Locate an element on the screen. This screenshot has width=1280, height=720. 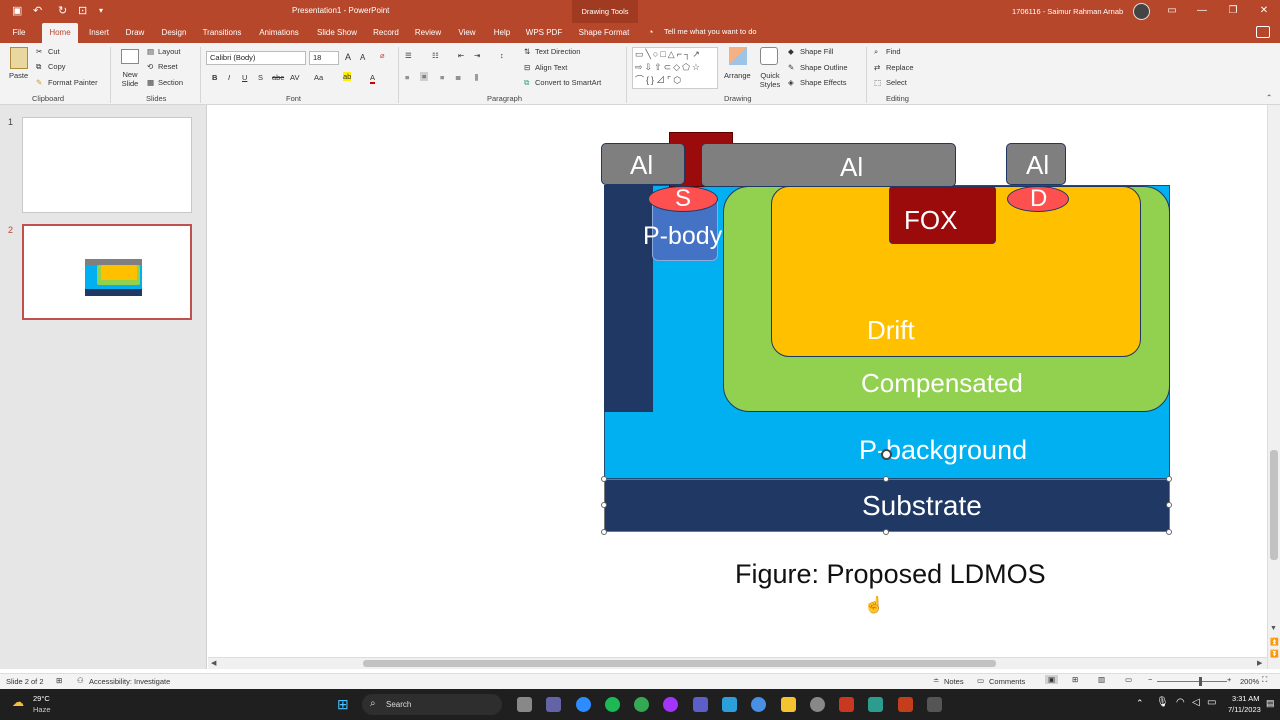
tab-shape-format: Shape Format is located at coordinates (604, 33).